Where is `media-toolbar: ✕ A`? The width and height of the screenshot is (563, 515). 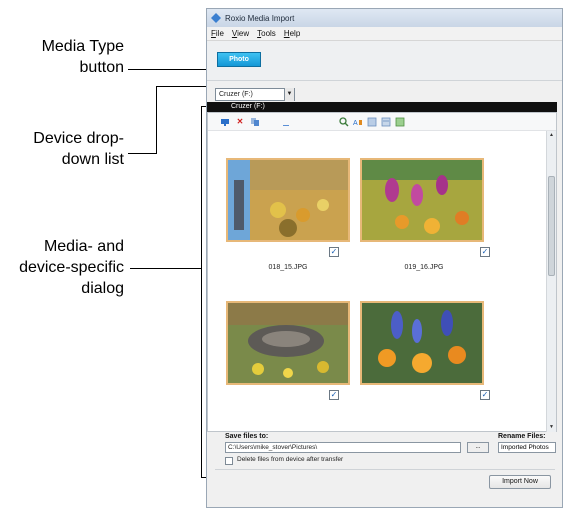 media-toolbar: ✕ A is located at coordinates (382, 122).